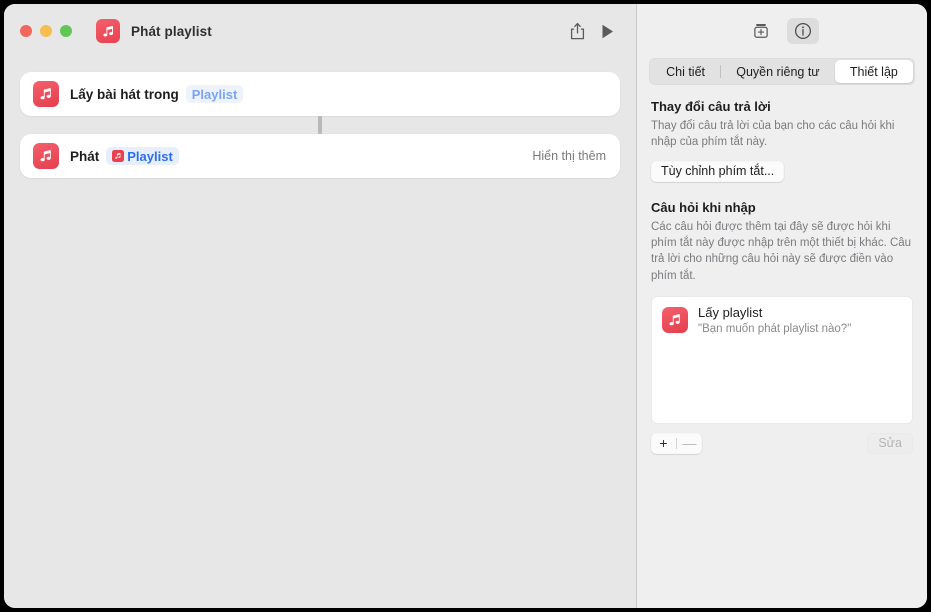 This screenshot has width=931, height=612. Describe the element at coordinates (320, 156) in the screenshot. I see `action-card: Phát Playlist Hiển thị thêm` at that location.